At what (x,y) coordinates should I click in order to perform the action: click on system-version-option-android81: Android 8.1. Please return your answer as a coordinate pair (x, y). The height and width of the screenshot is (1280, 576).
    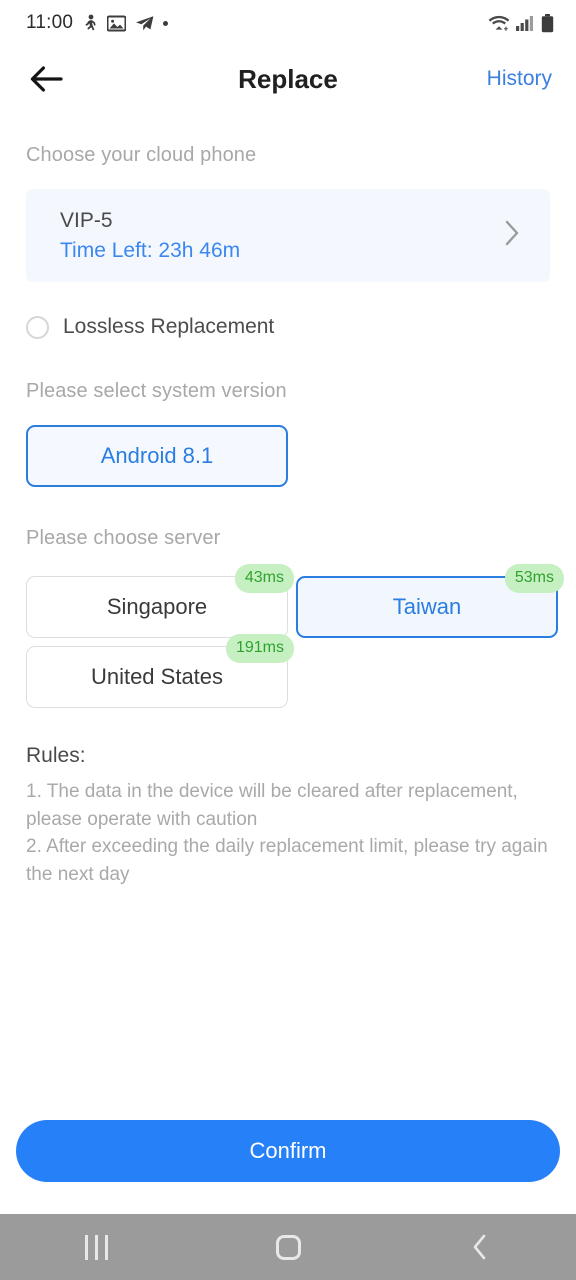
    Looking at the image, I should click on (157, 456).